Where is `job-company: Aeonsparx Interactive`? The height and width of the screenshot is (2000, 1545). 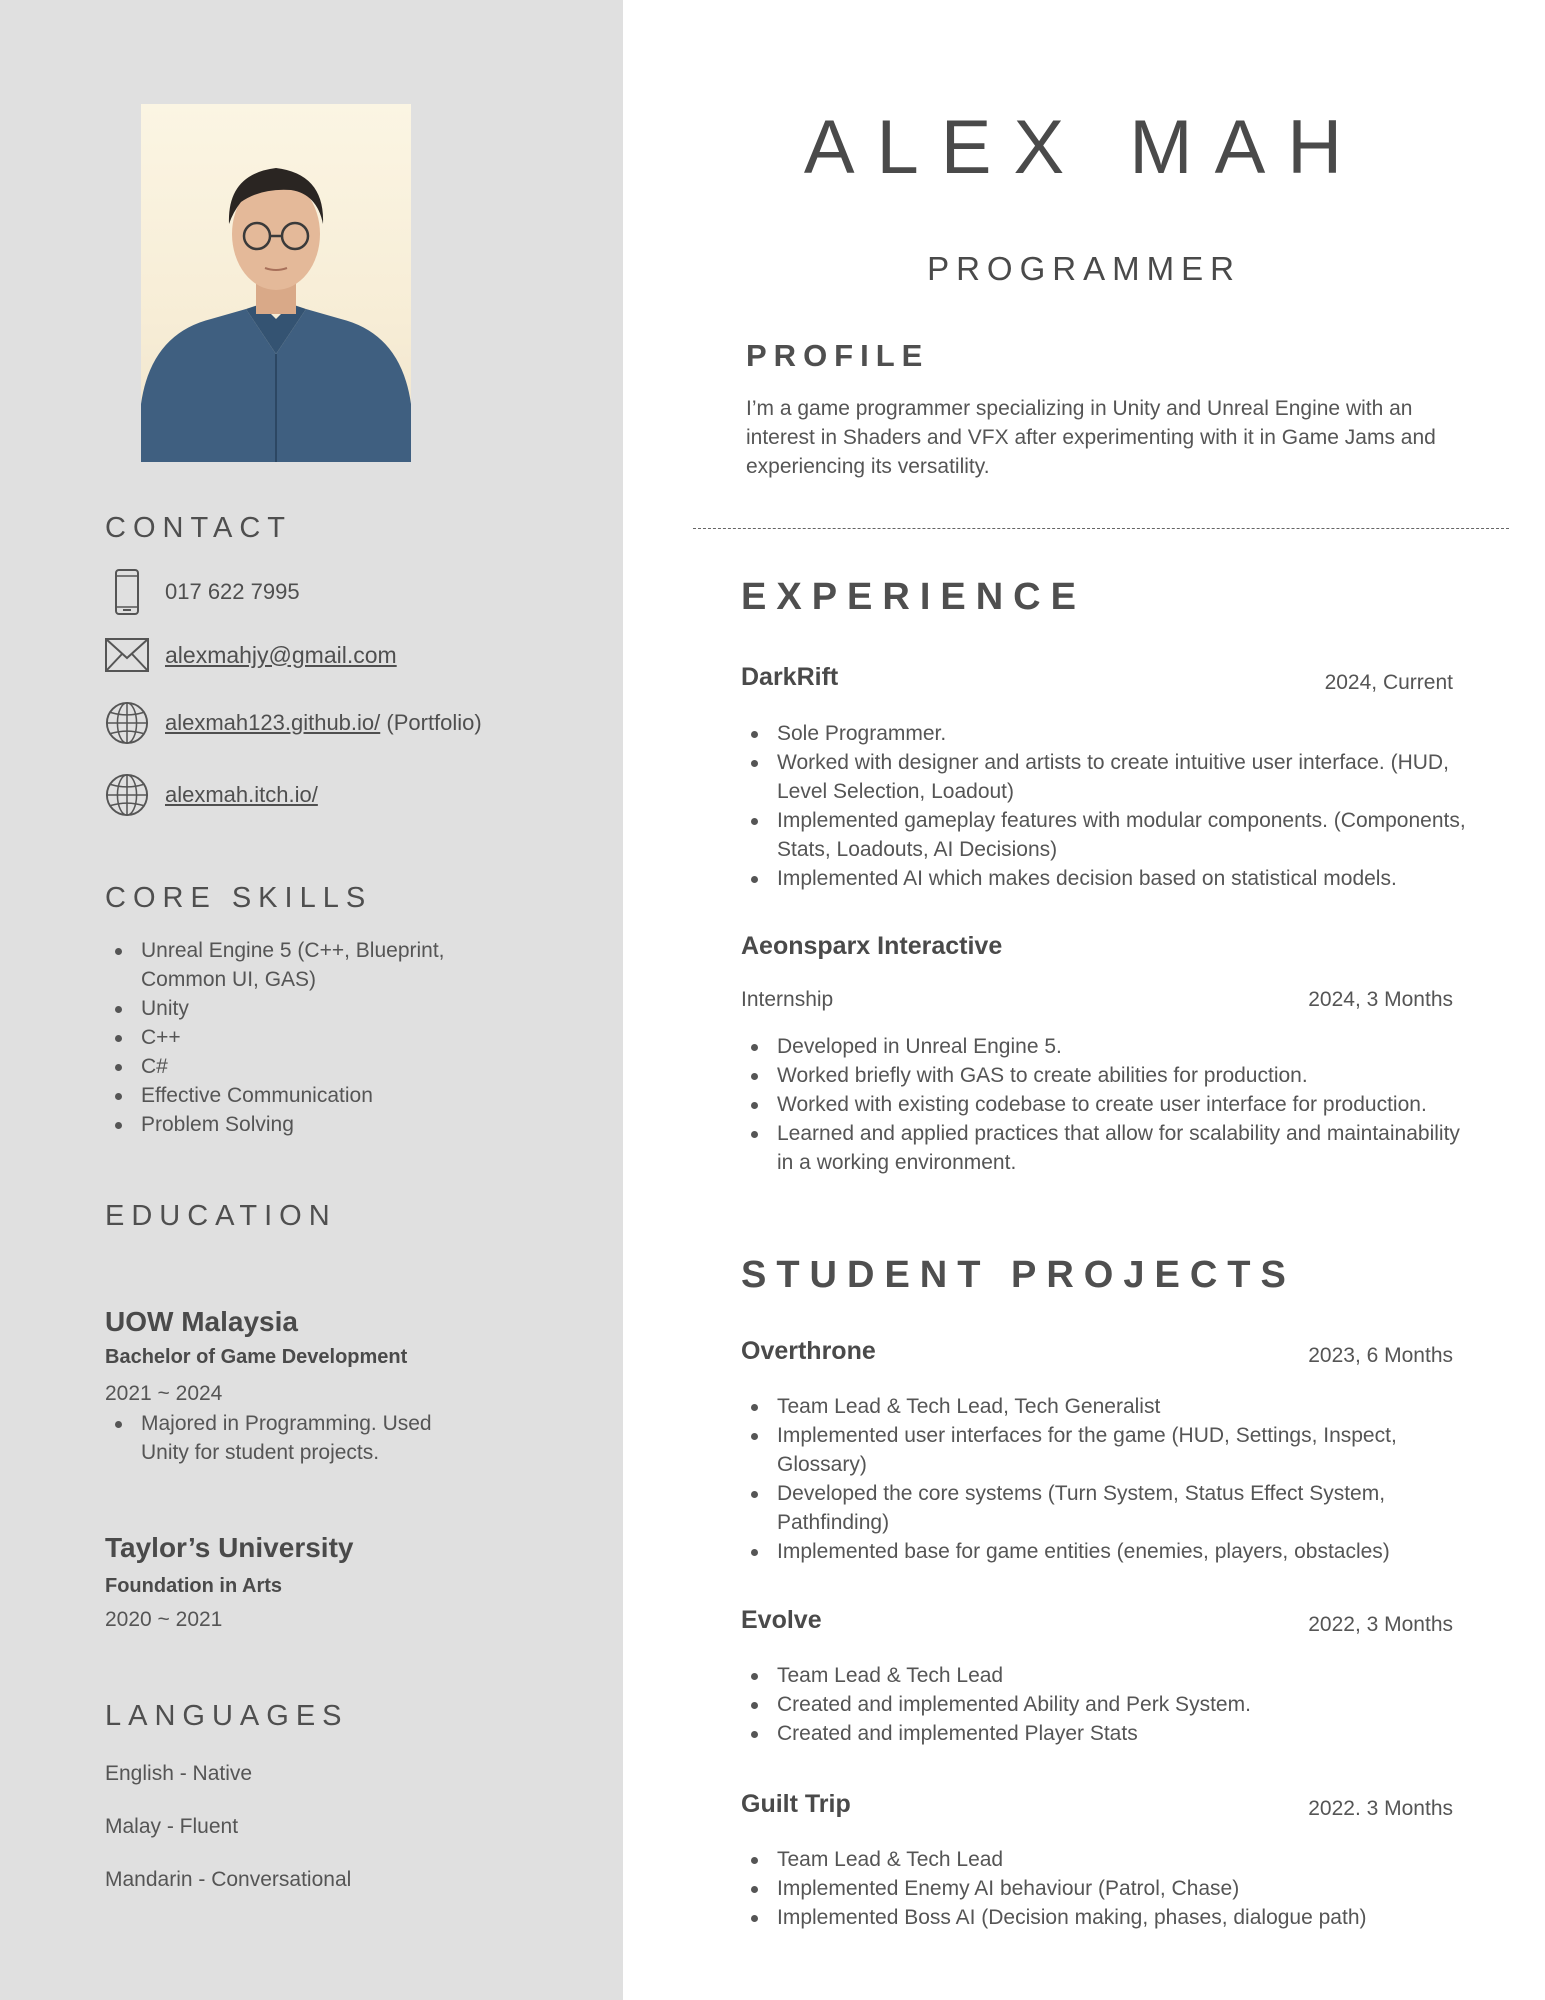
job-company: Aeonsparx Interactive is located at coordinates (872, 946).